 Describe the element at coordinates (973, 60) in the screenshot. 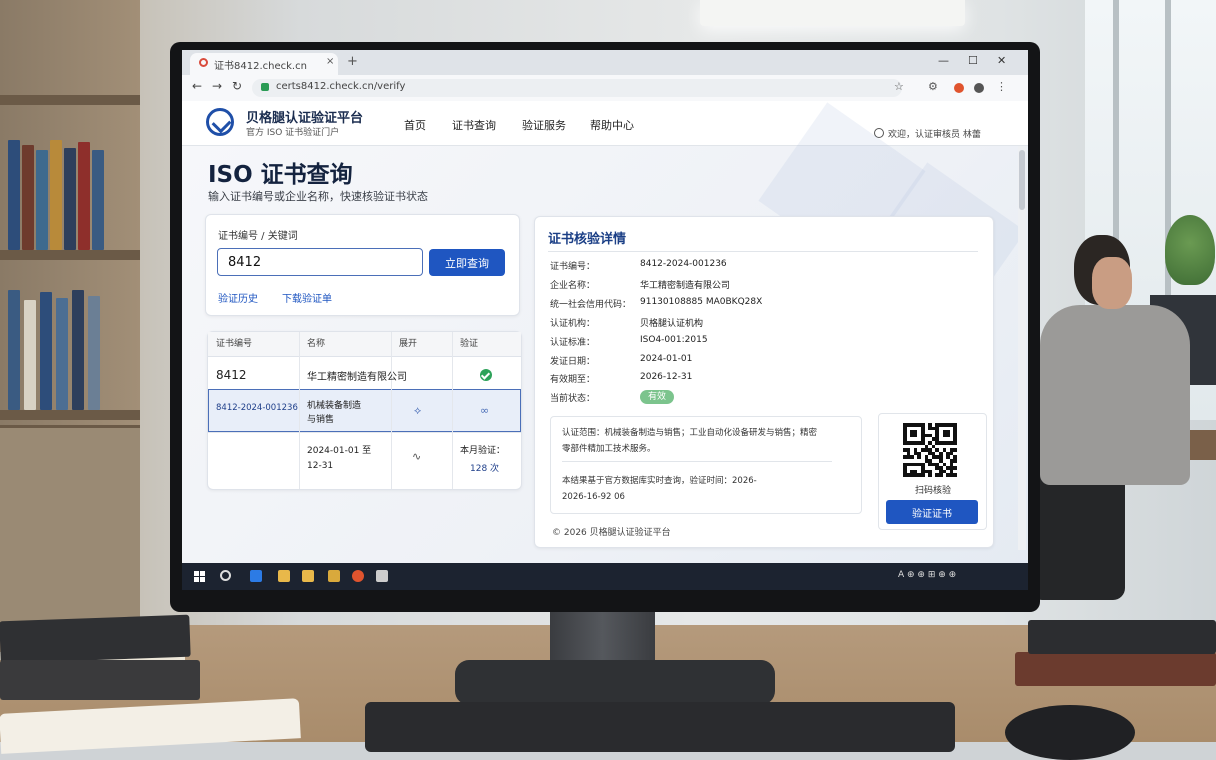

I see `maximize-button: ☐` at that location.